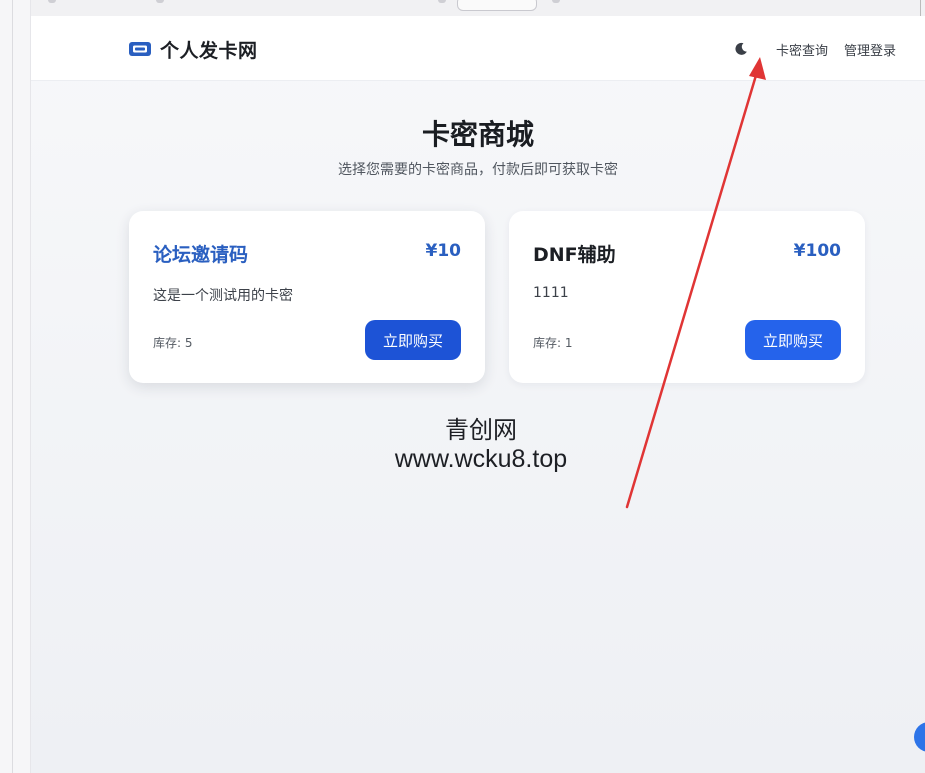  I want to click on nav-actions: 卡密查询 管理登录, so click(815, 49).